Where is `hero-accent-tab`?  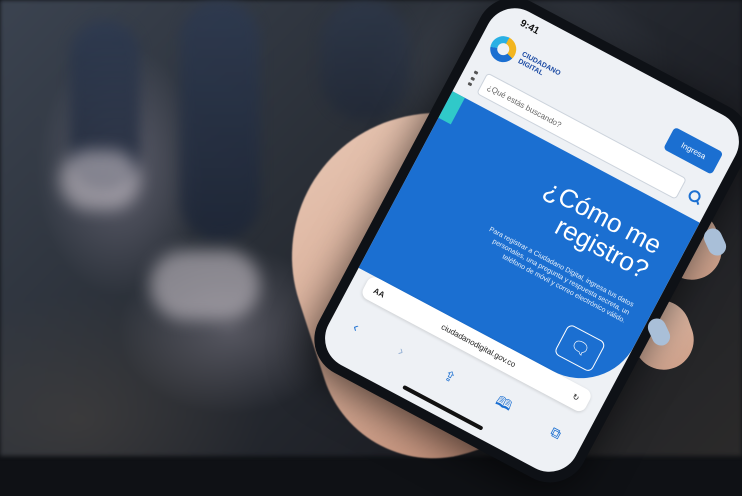 hero-accent-tab is located at coordinates (451, 108).